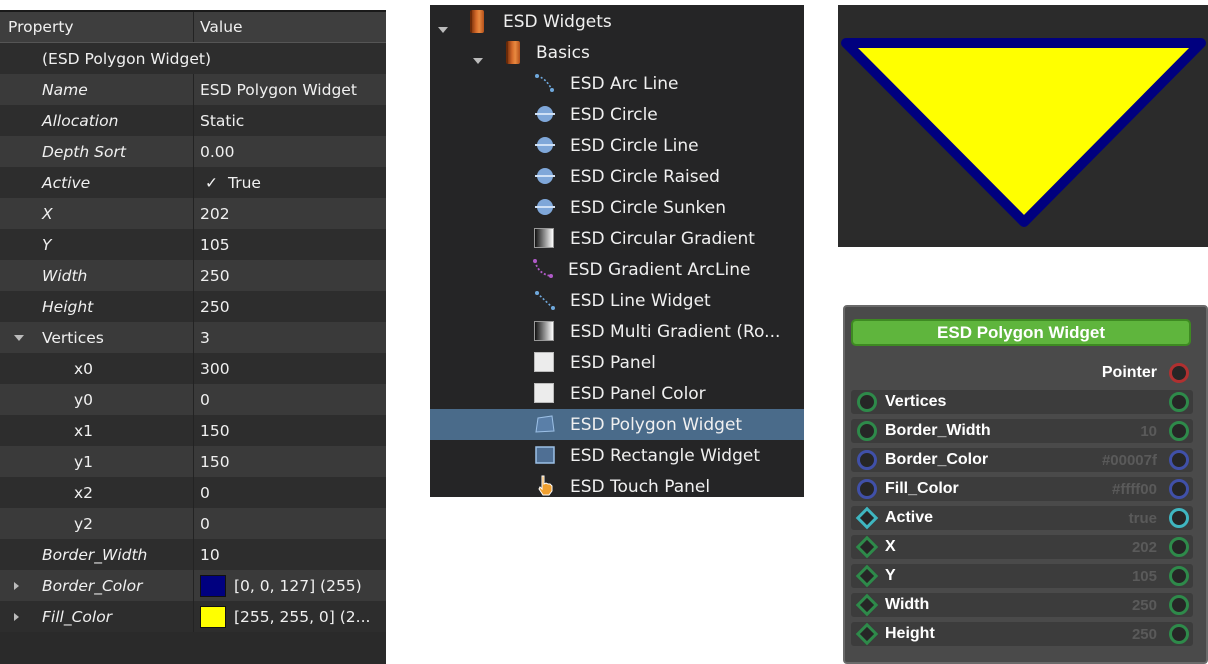  Describe the element at coordinates (213, 585) in the screenshot. I see `border-color-swatch` at that location.